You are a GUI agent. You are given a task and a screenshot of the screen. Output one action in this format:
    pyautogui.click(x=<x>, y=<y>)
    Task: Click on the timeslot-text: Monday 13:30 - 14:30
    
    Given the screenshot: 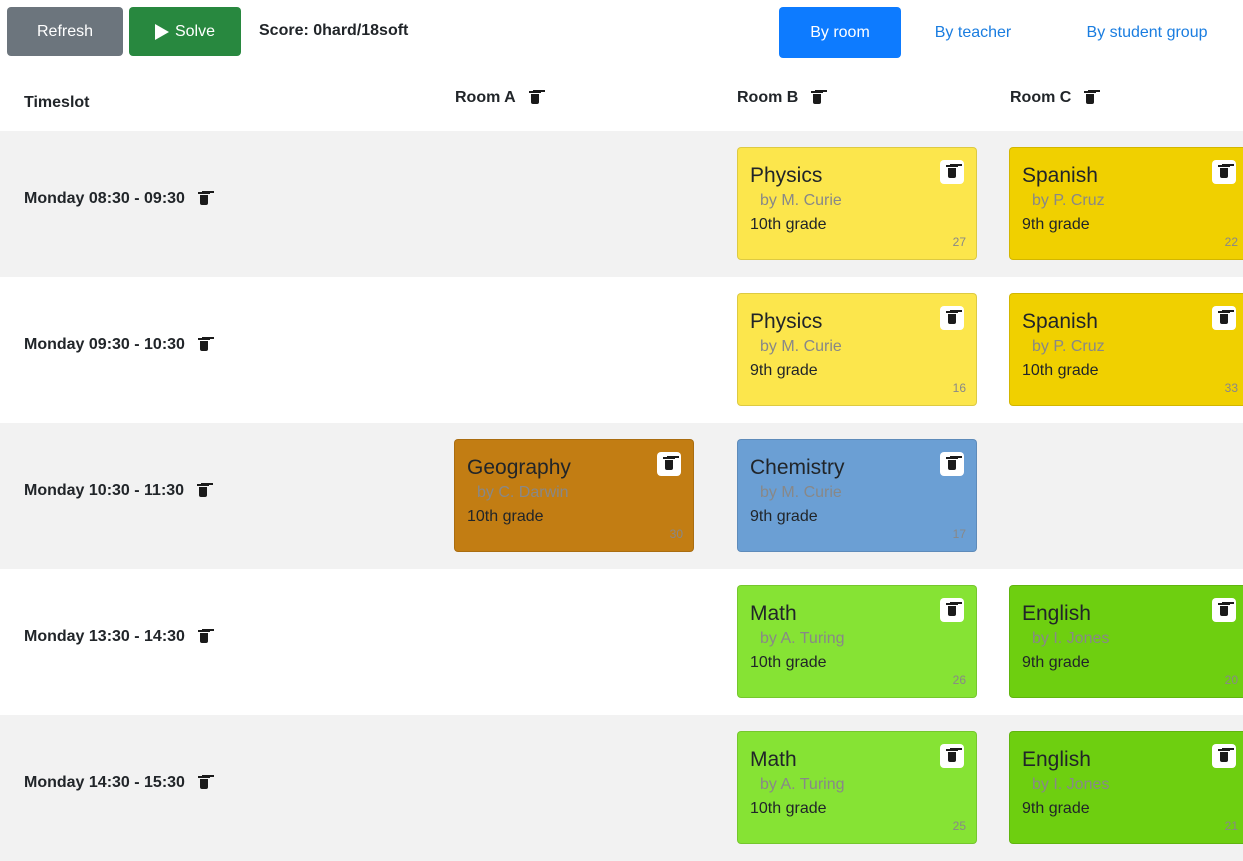 What is the action you would take?
    pyautogui.click(x=104, y=636)
    